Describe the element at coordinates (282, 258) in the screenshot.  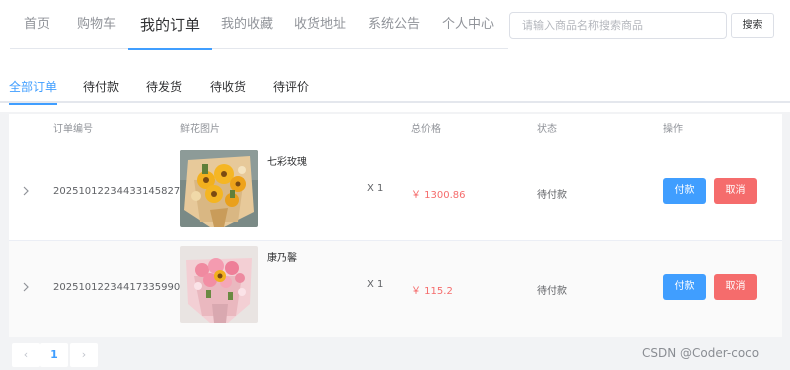
I see `flower-name: 康乃馨` at that location.